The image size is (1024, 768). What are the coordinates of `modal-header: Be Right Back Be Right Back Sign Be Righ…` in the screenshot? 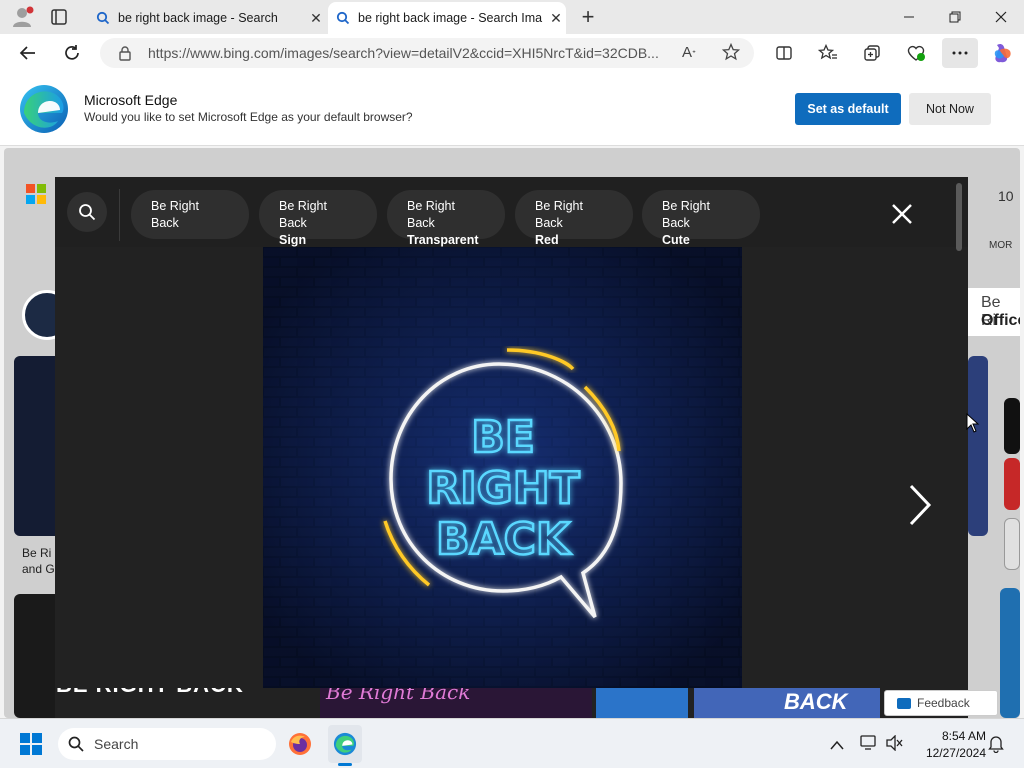 It's located at (511, 214).